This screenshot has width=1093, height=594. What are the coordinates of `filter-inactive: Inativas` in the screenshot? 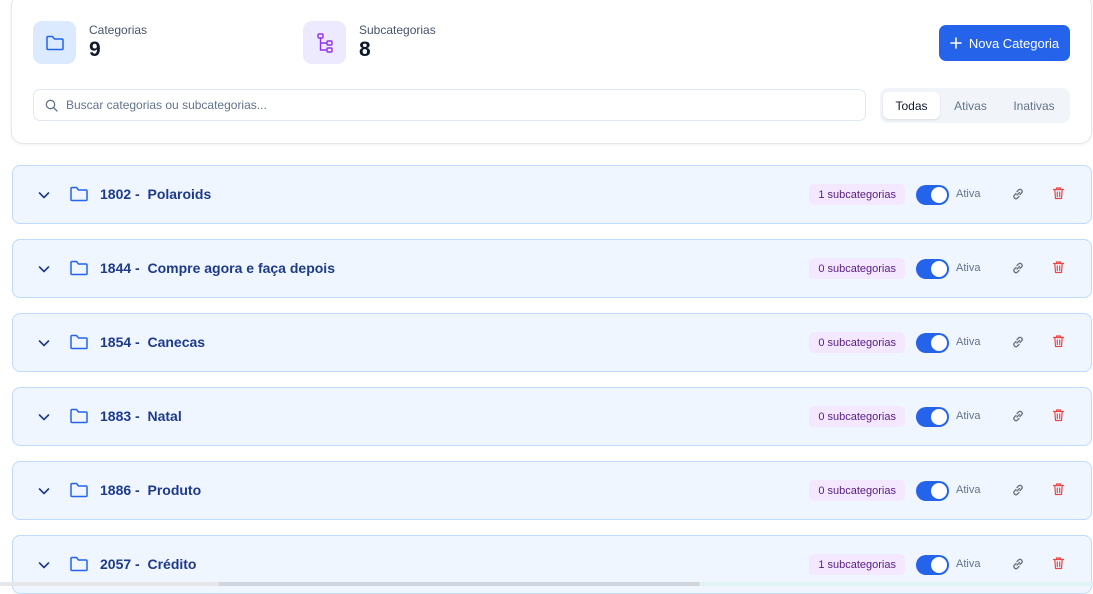 It's located at (1034, 105).